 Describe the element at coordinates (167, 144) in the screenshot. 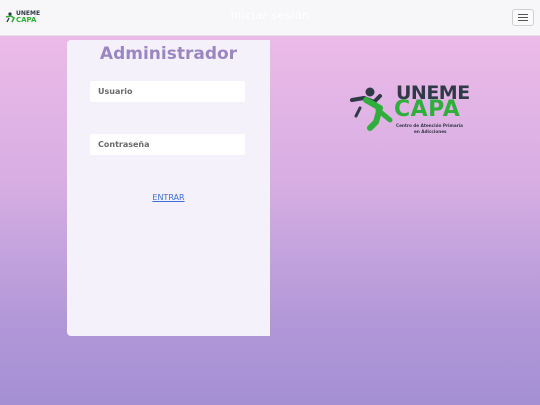

I see `password-input` at that location.